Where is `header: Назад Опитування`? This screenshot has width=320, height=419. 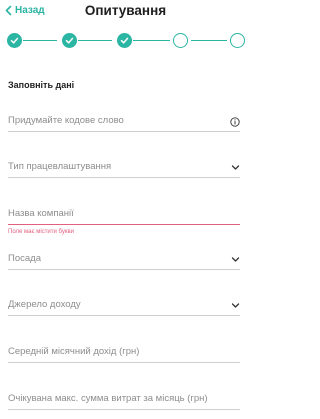 header: Назад Опитування is located at coordinates (125, 12).